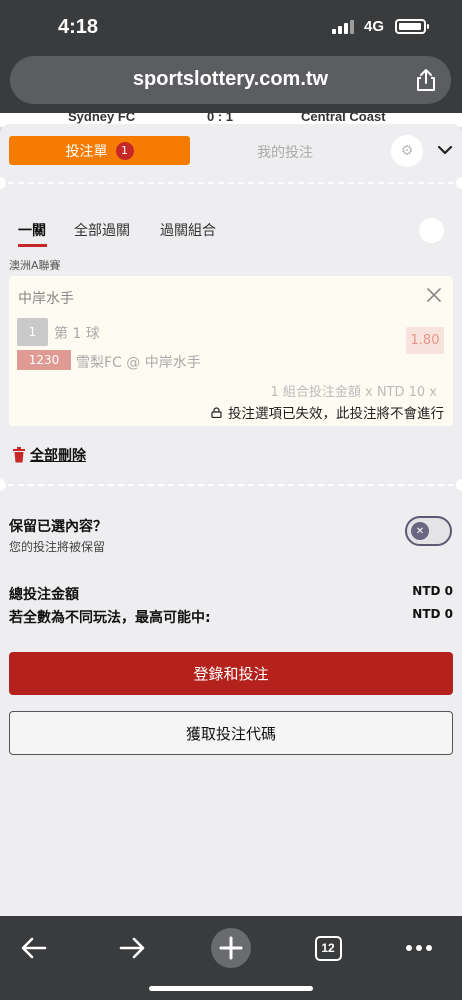 The height and width of the screenshot is (1000, 462). Describe the element at coordinates (44, 360) in the screenshot. I see `match-id: 1230` at that location.